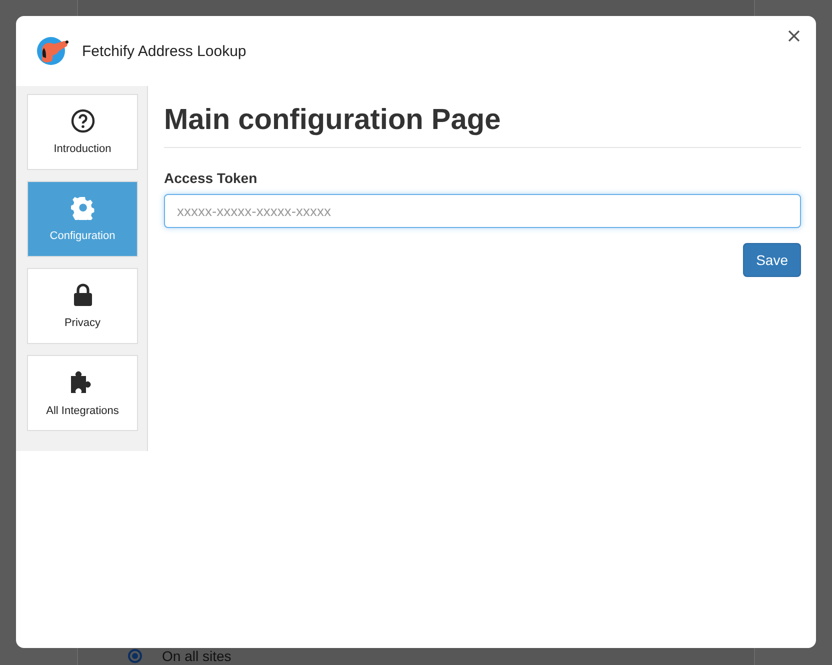 Image resolution: width=832 pixels, height=665 pixels. Describe the element at coordinates (82, 121) in the screenshot. I see `help-icon` at that location.